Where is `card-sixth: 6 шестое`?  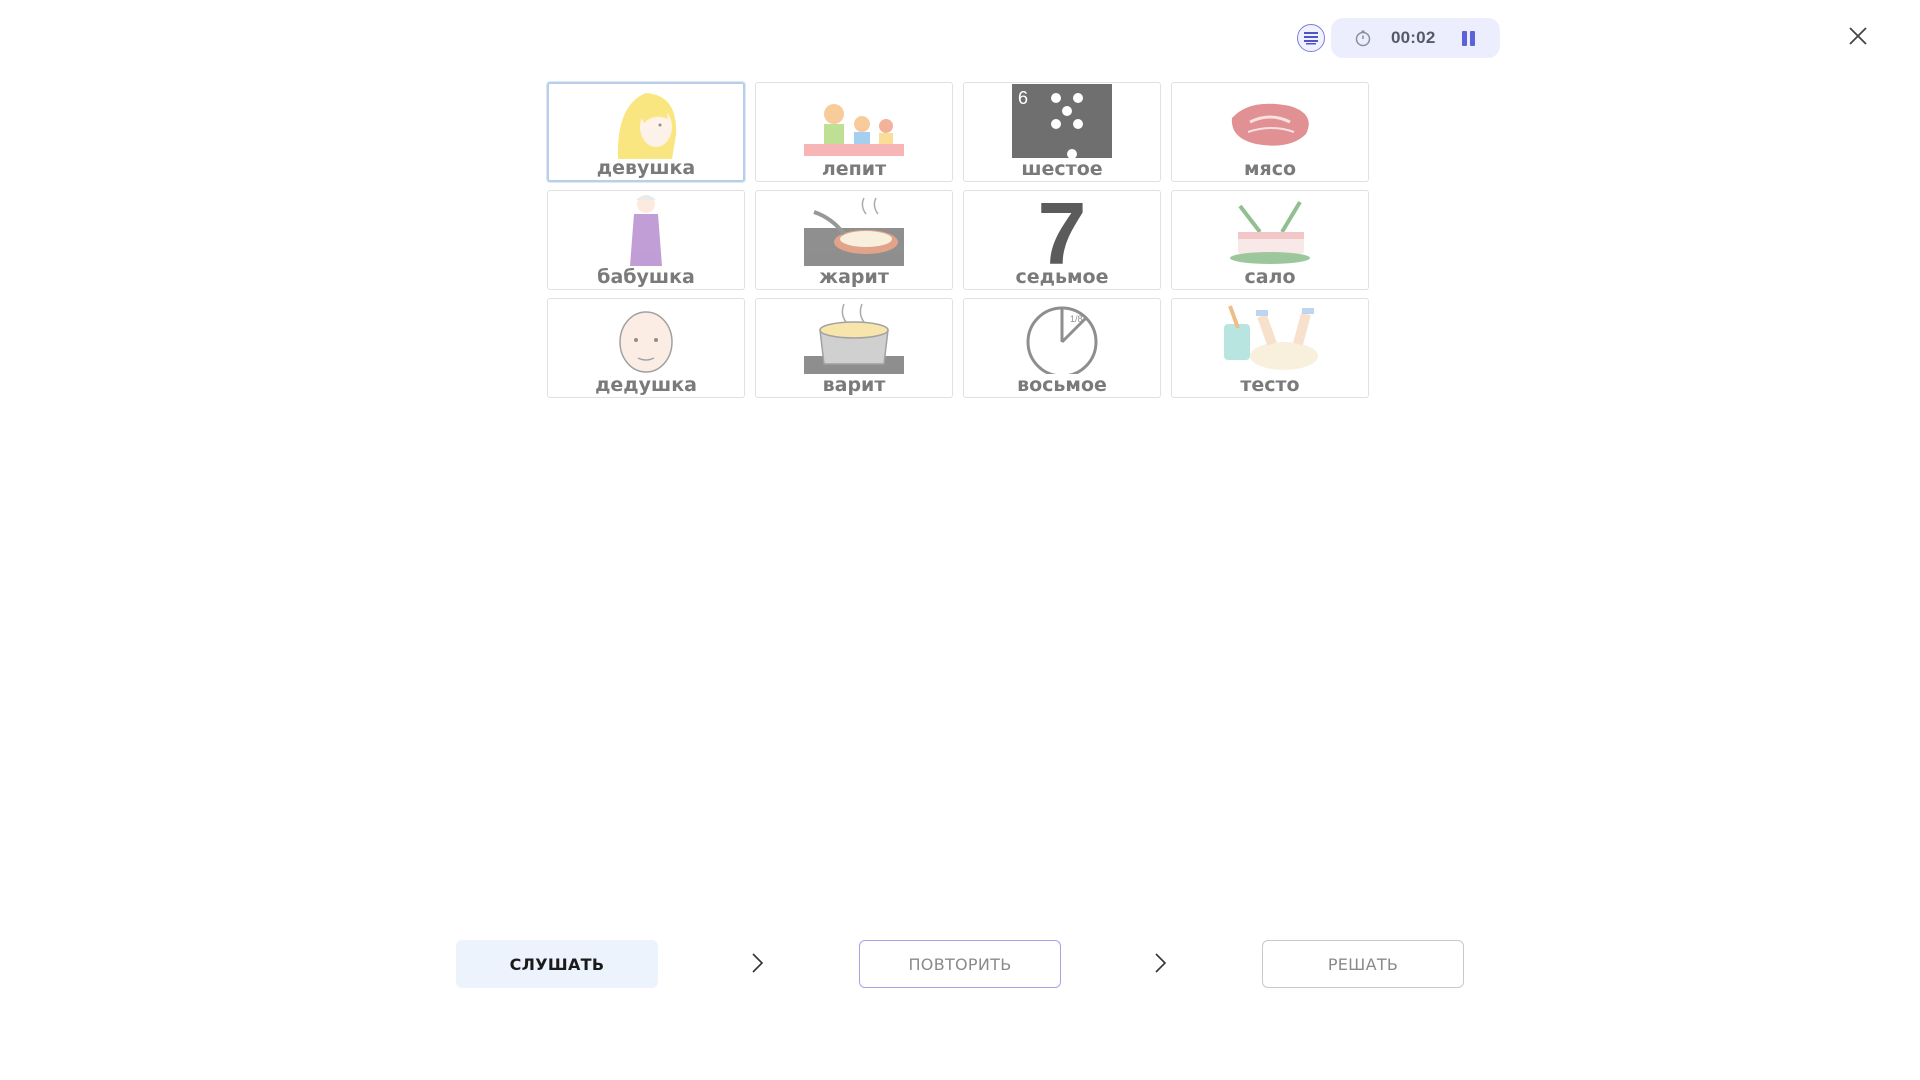 card-sixth: 6 шестое is located at coordinates (1062, 132).